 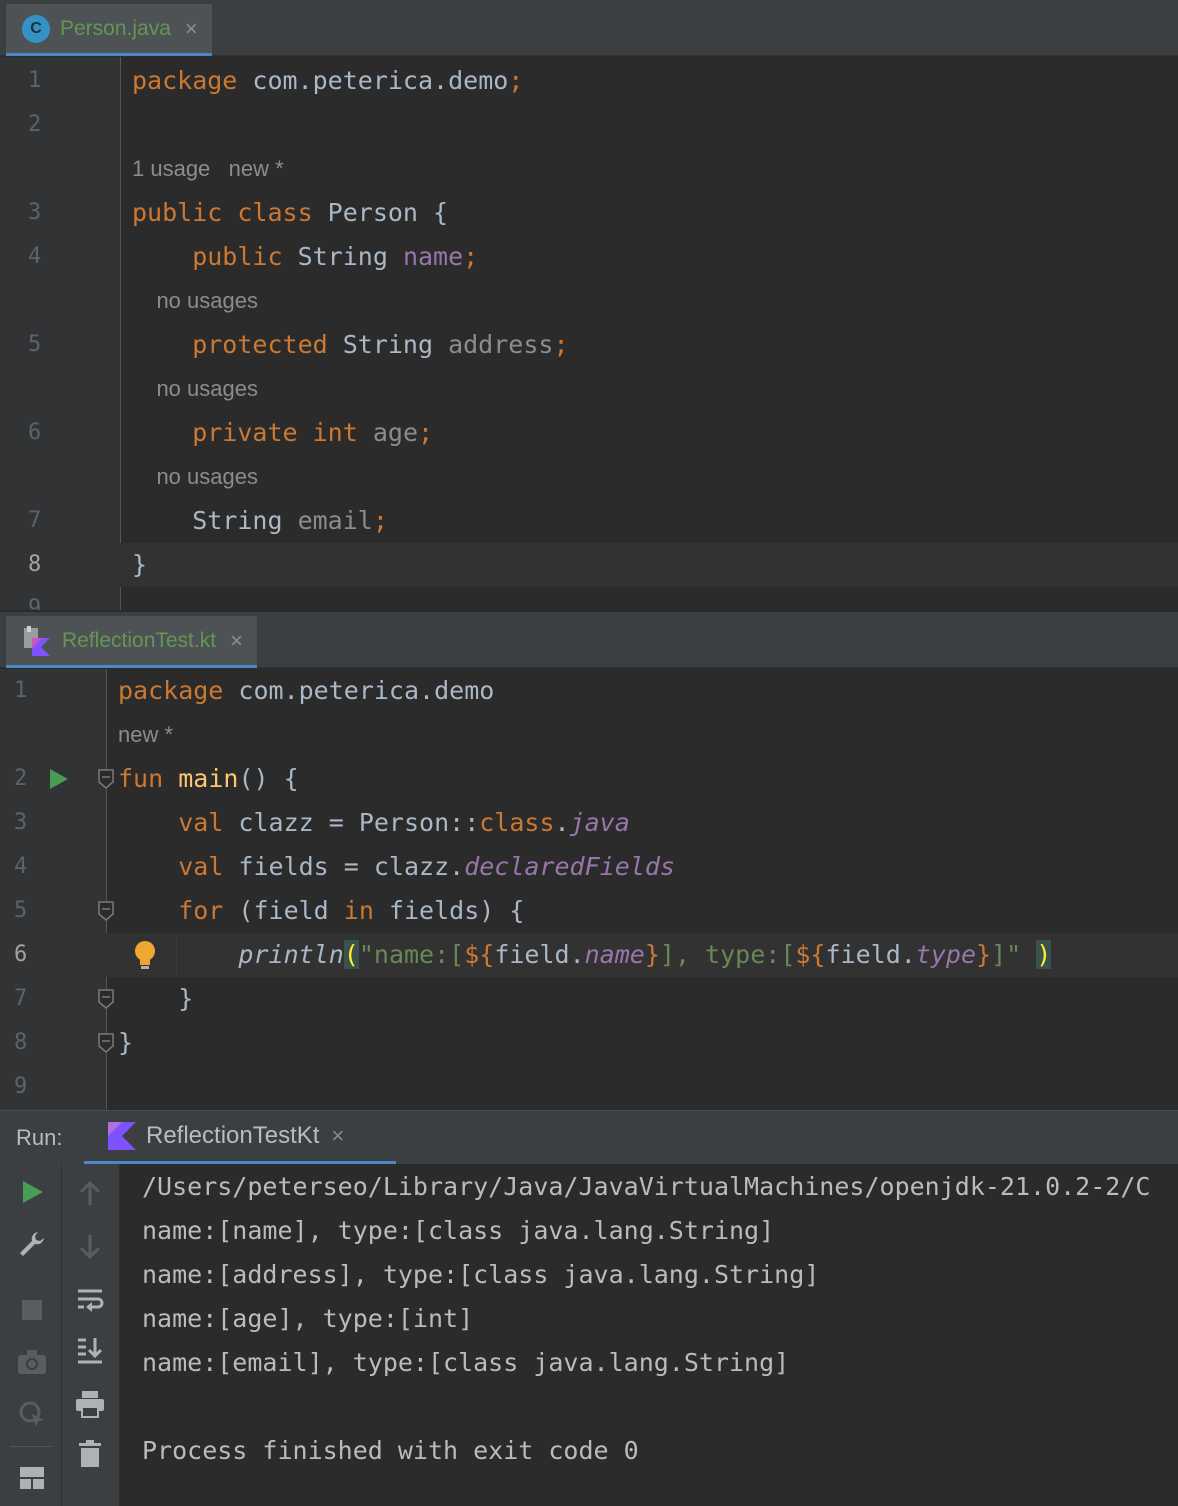 I want to click on code-text: private int age;, so click(x=282, y=433).